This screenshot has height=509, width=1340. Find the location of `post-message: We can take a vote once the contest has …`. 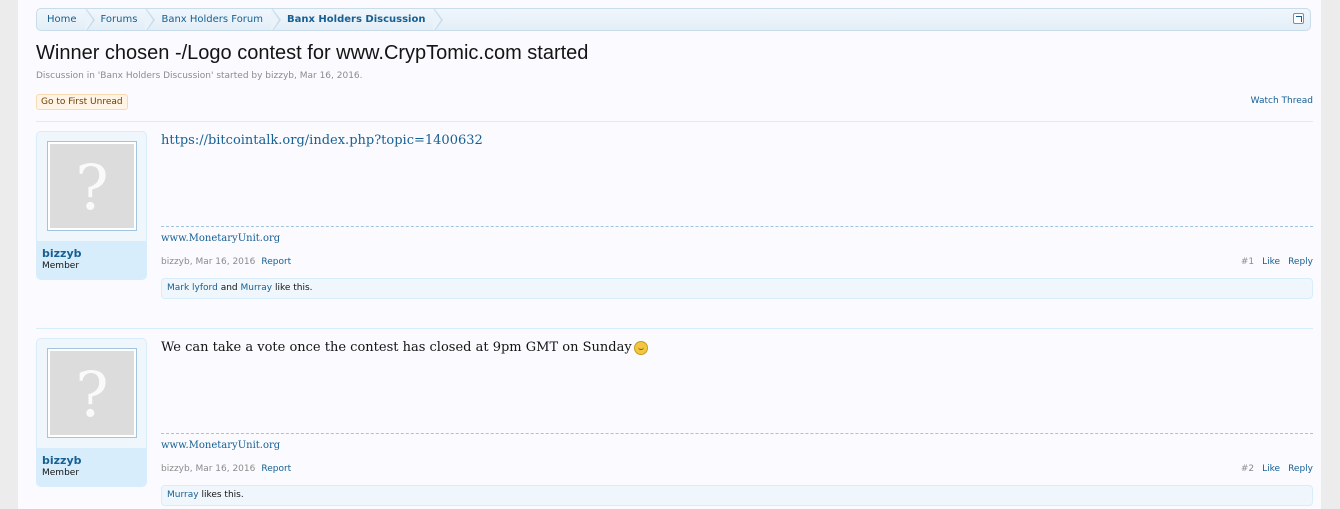

post-message: We can take a vote once the contest has … is located at coordinates (737, 347).